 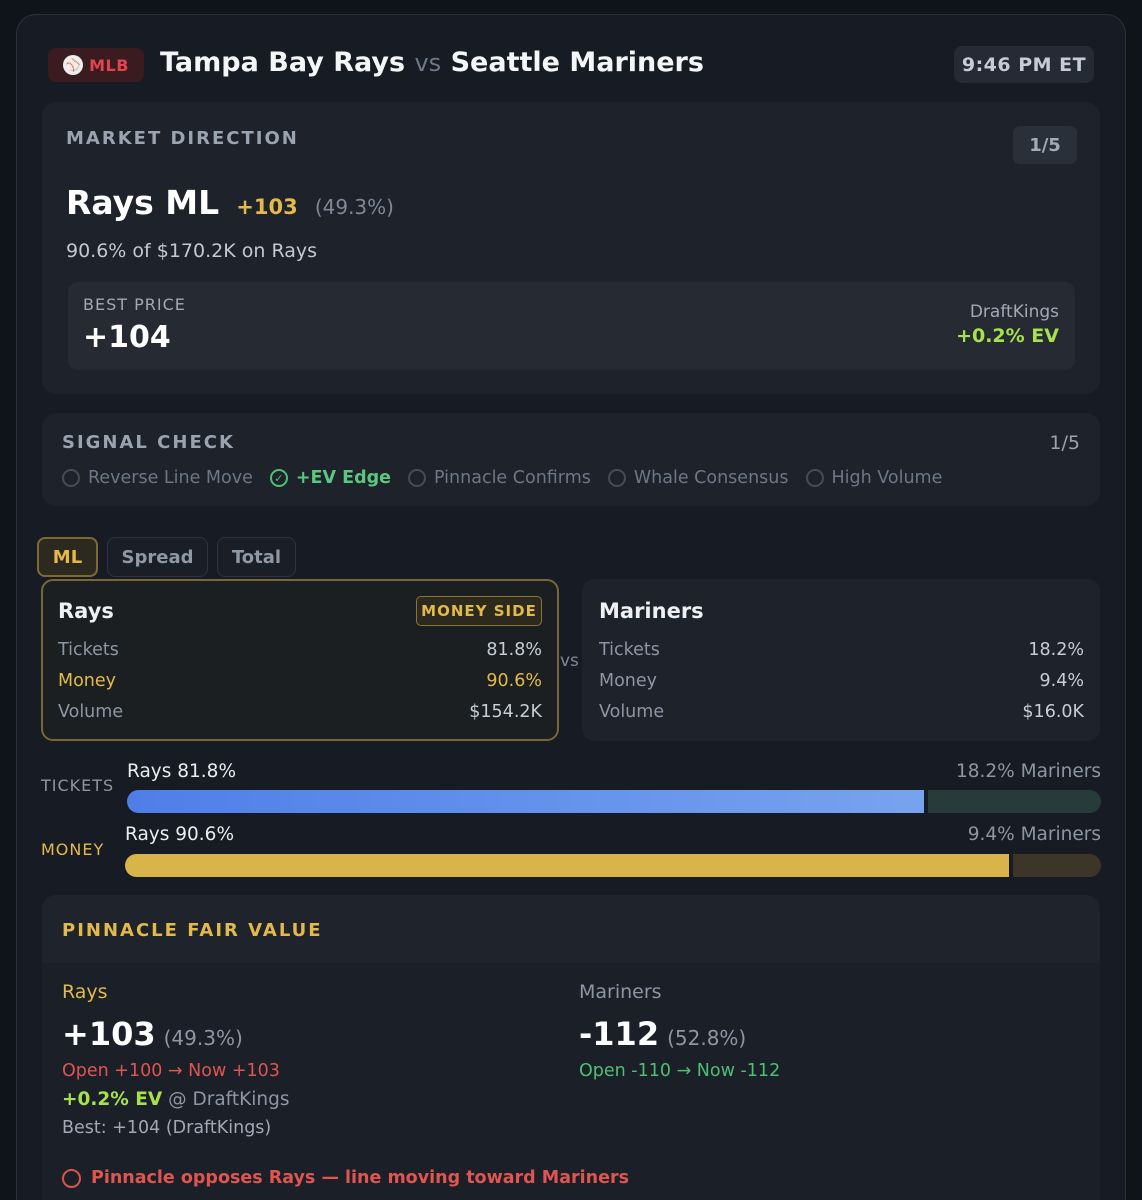 I want to click on team-box-name: Rays, so click(x=86, y=611).